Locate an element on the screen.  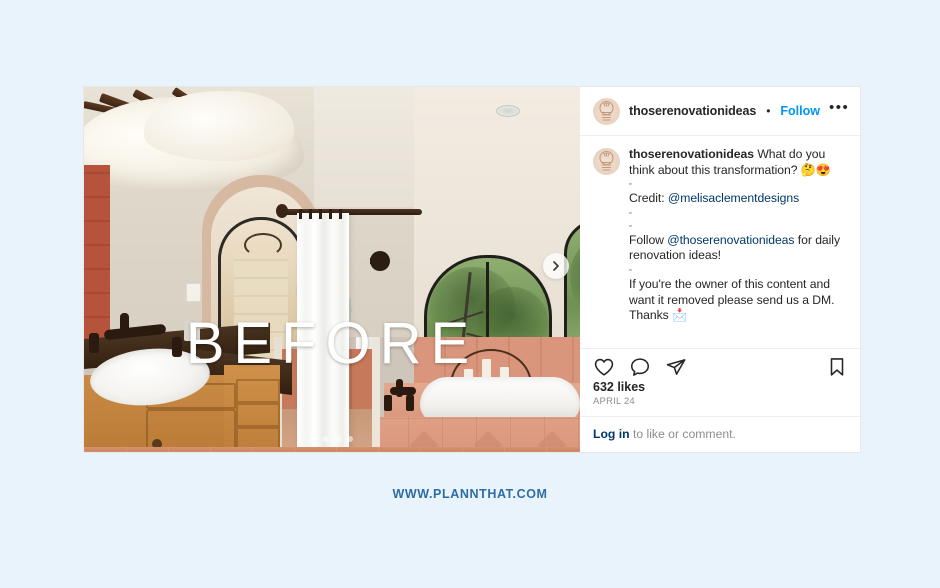
heart-icon is located at coordinates (604, 367).